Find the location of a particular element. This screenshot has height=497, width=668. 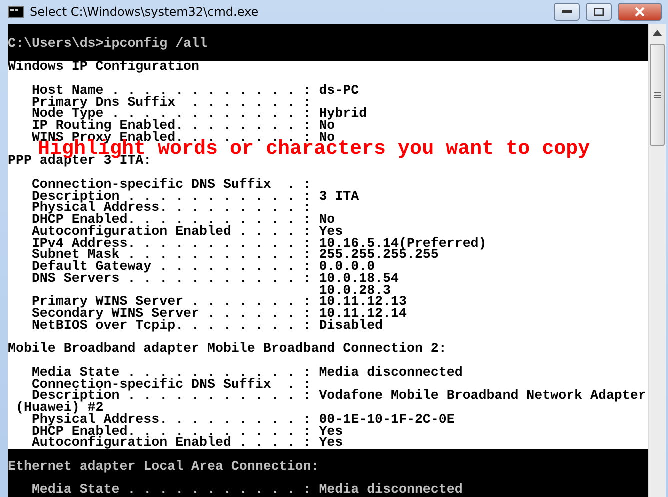

scroll-up-icon is located at coordinates (657, 33).